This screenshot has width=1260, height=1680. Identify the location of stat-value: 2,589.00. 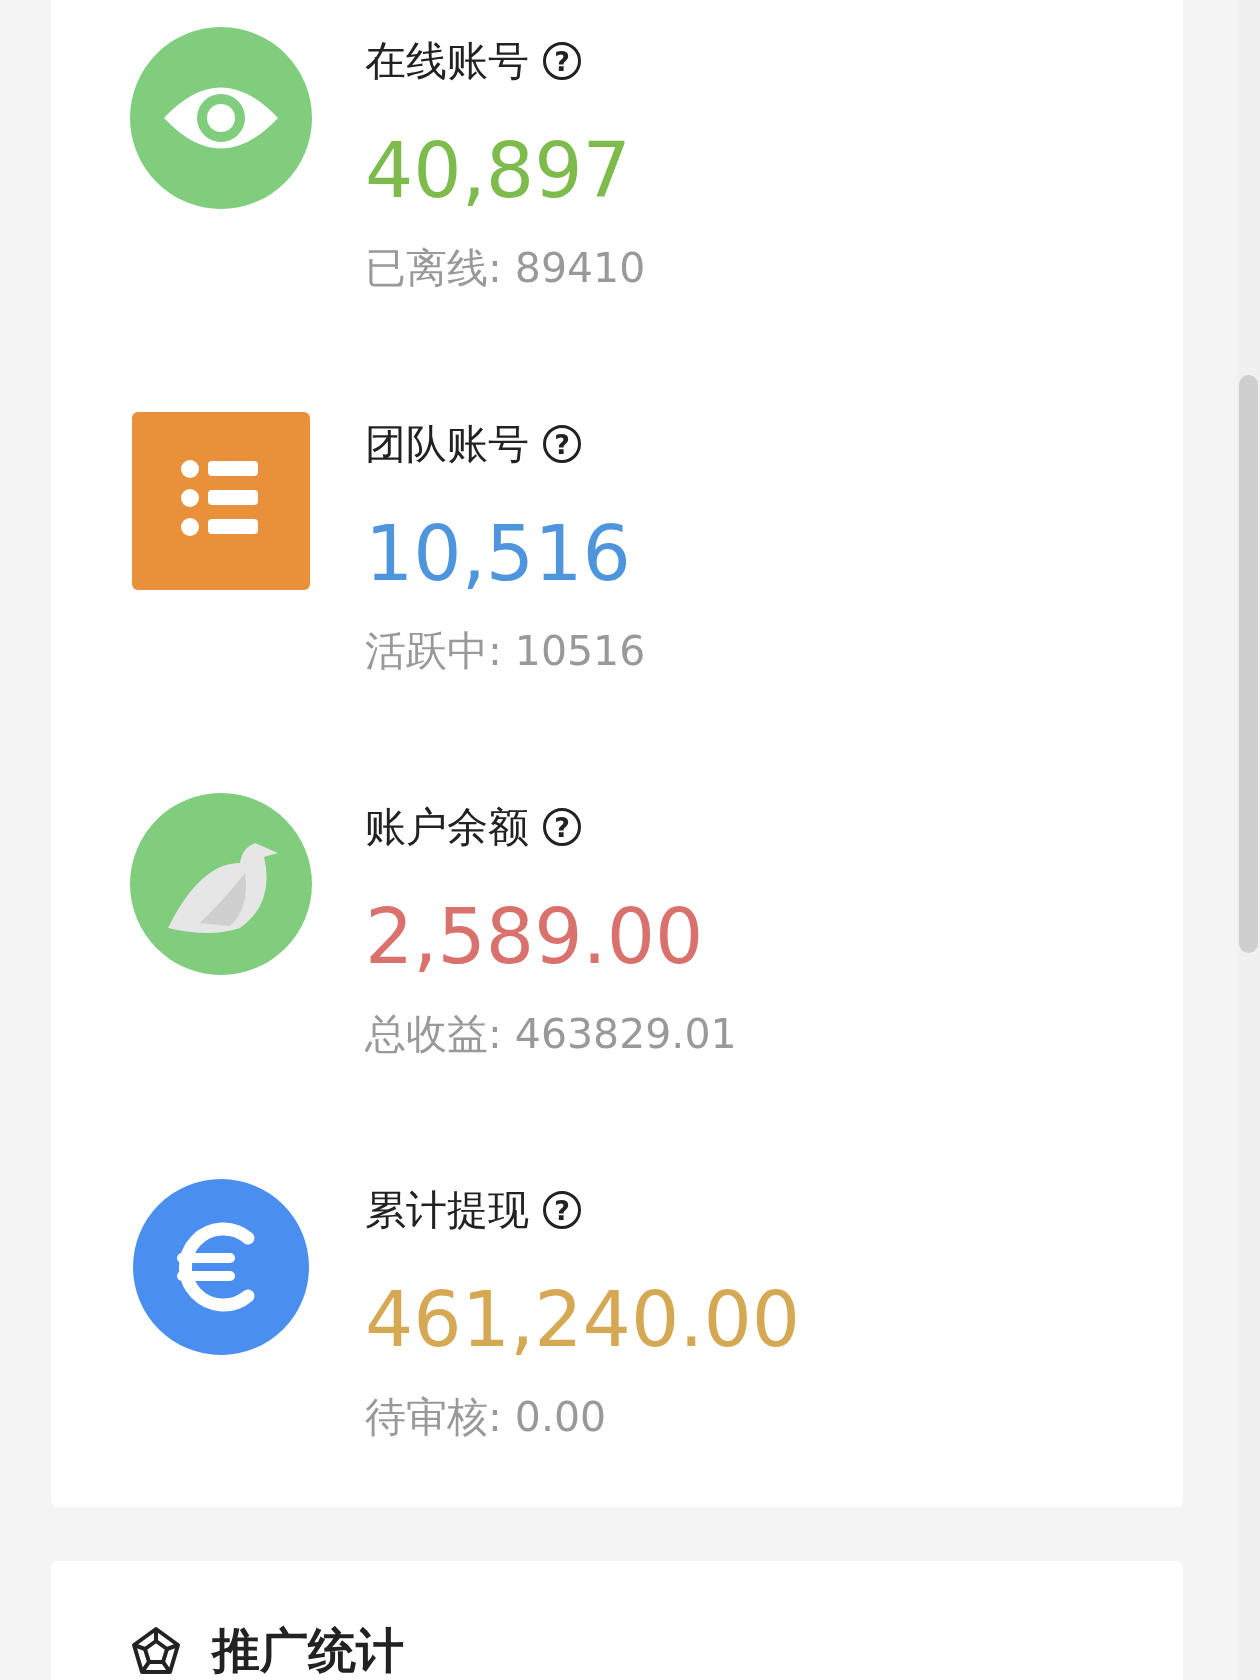
(535, 937).